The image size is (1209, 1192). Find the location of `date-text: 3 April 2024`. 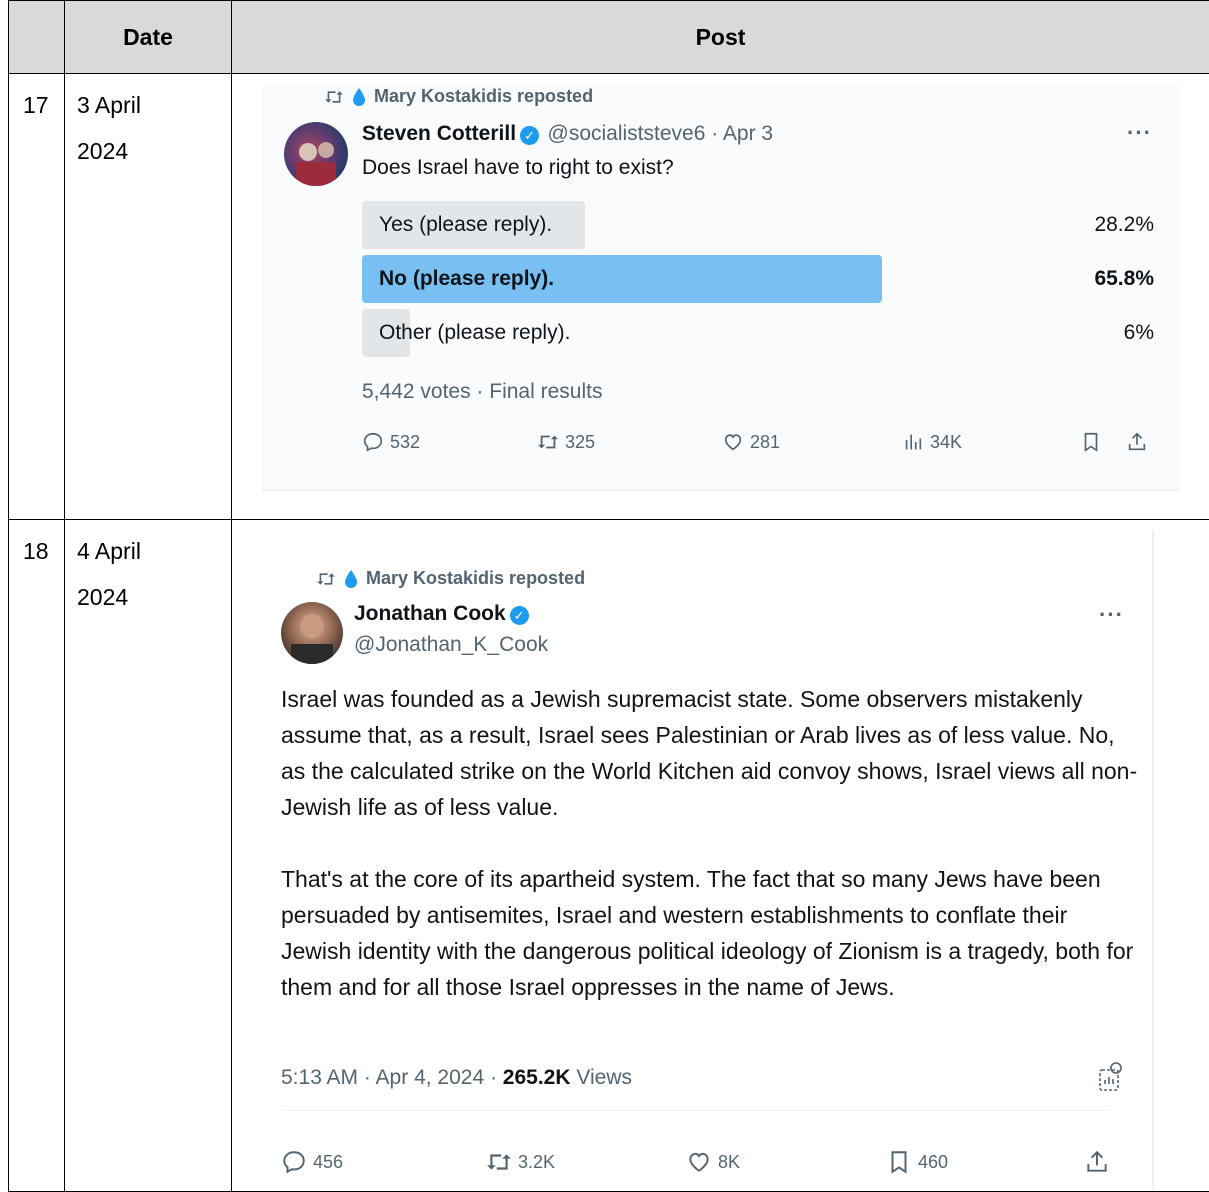

date-text: 3 April 2024 is located at coordinates (122, 128).